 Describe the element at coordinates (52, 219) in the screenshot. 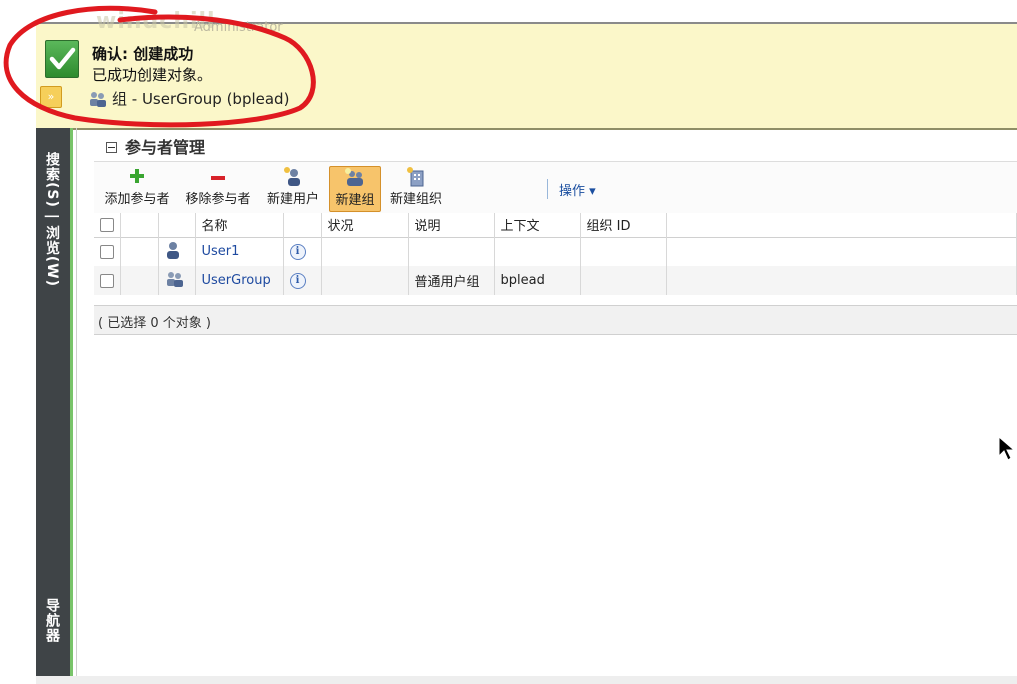

I see `search-browse-tab: 搜索(S) | 浏览(W)` at that location.